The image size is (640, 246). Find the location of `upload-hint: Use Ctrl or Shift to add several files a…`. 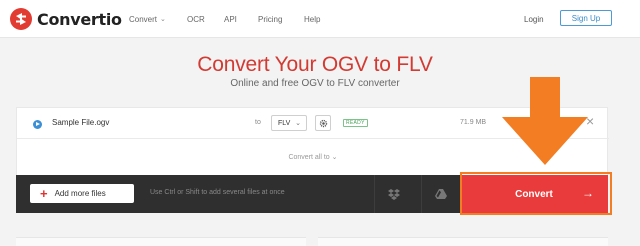

upload-hint: Use Ctrl or Shift to add several files a… is located at coordinates (217, 192).